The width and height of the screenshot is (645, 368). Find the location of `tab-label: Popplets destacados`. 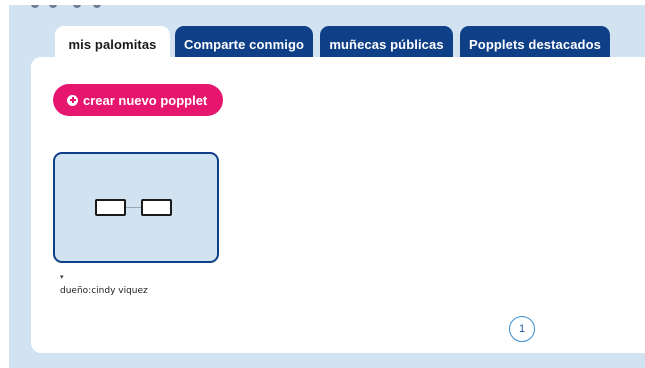

tab-label: Popplets destacados is located at coordinates (535, 44).